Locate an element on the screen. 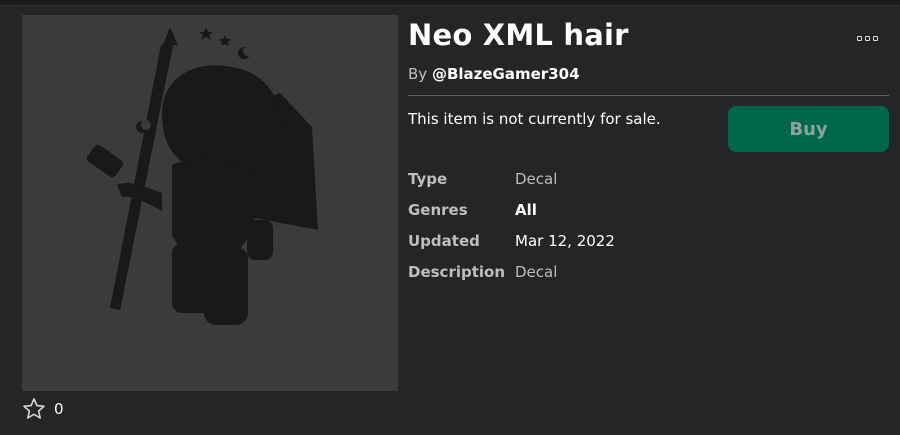 This screenshot has width=900, height=435. divider is located at coordinates (648, 95).